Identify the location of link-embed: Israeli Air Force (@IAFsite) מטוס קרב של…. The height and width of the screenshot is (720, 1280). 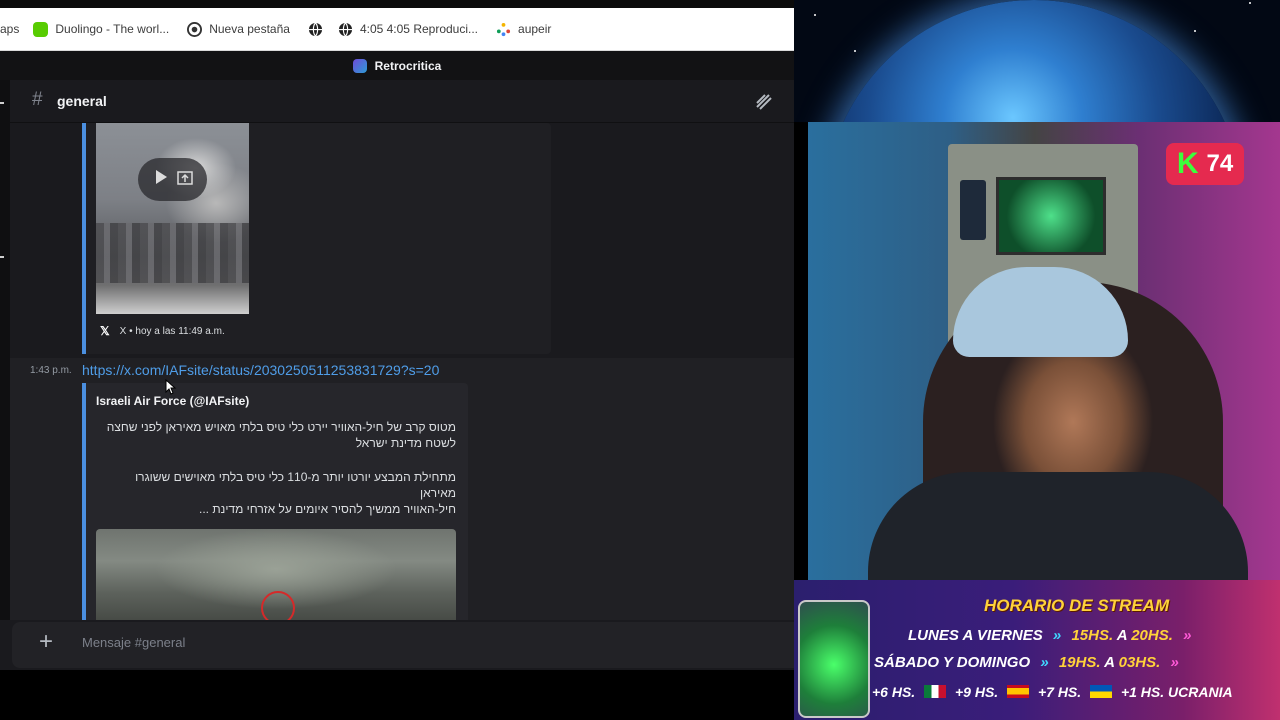
(275, 501).